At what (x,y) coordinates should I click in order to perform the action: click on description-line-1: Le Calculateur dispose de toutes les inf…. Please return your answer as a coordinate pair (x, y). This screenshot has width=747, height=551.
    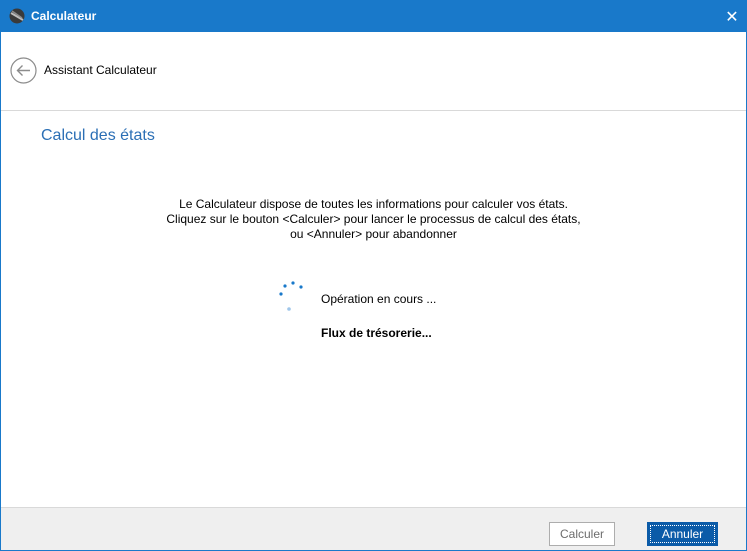
    Looking at the image, I should click on (373, 204).